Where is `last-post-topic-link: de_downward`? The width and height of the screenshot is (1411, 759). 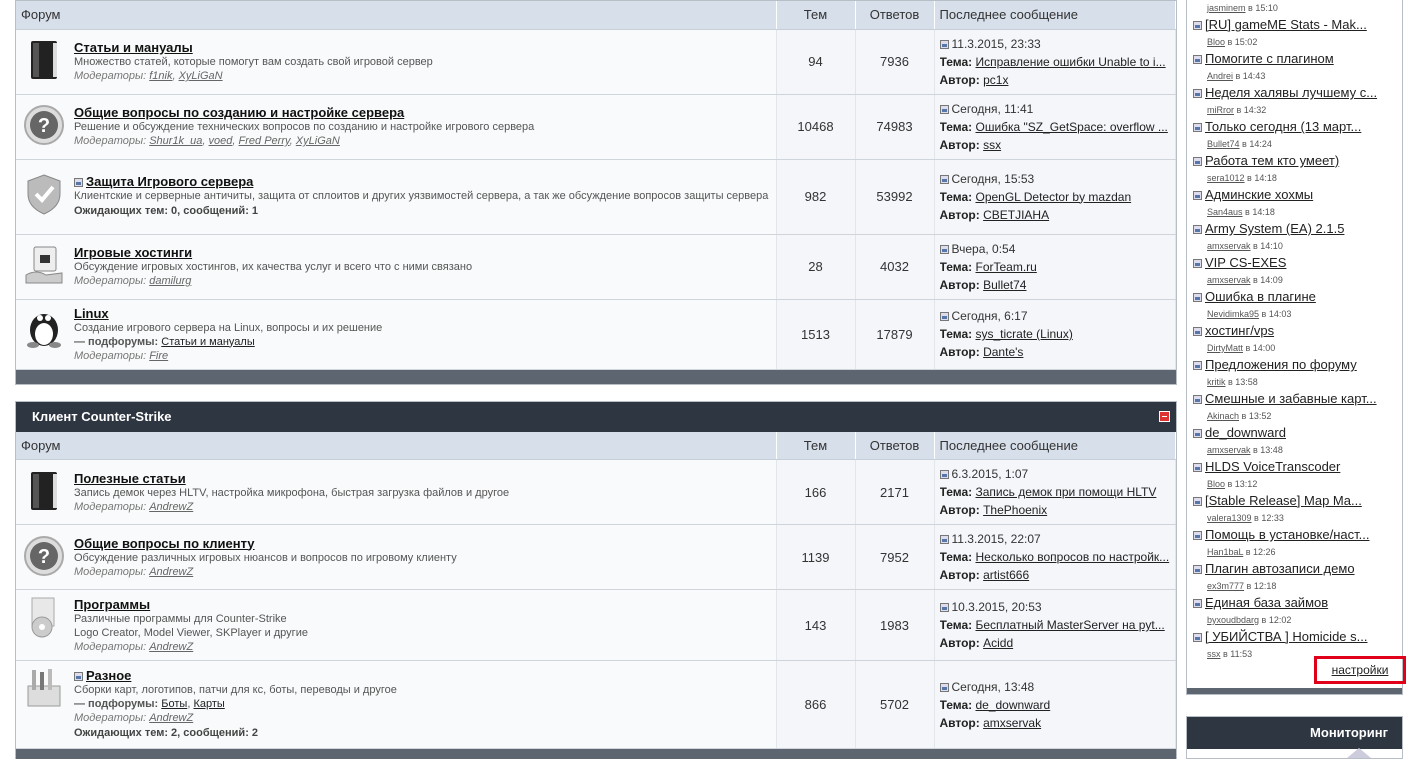 last-post-topic-link: de_downward is located at coordinates (1012, 705).